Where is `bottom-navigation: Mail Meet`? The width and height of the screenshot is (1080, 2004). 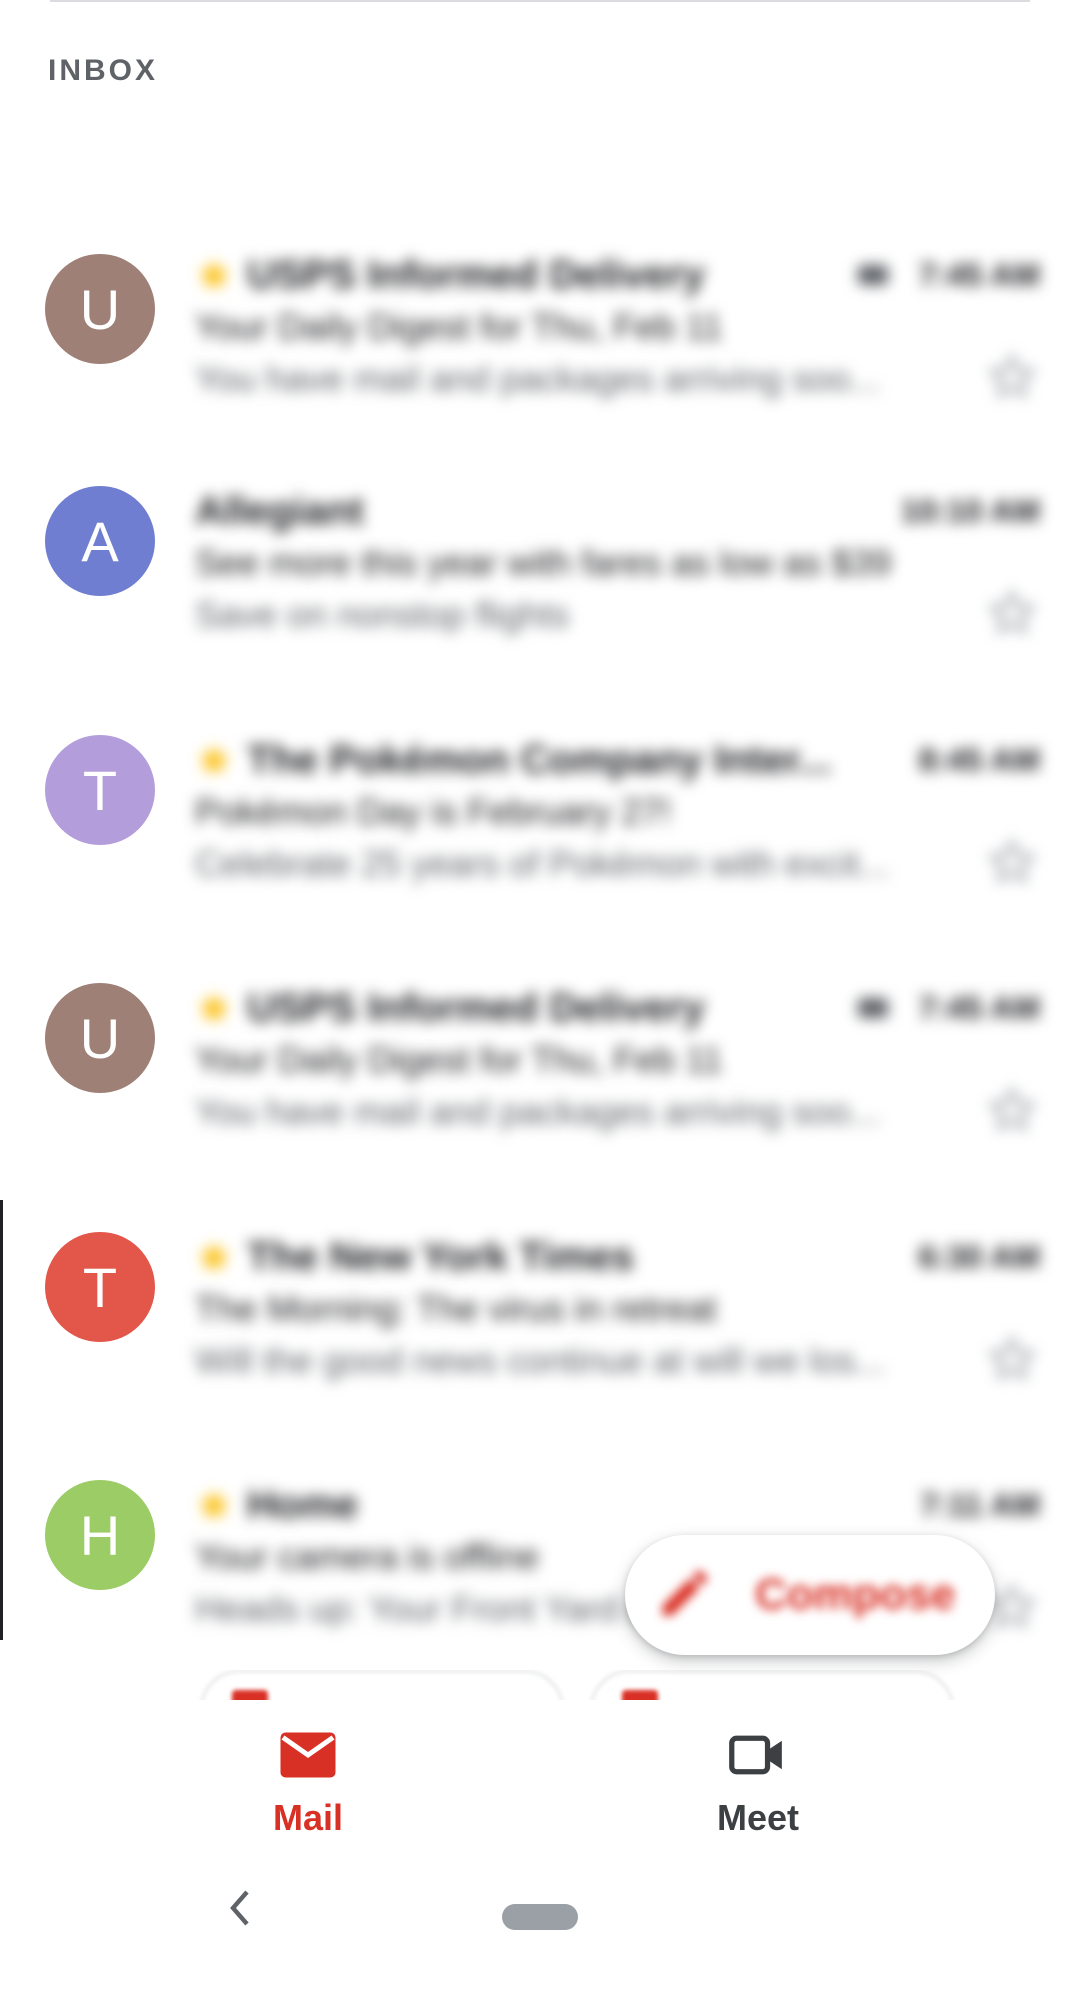 bottom-navigation: Mail Meet is located at coordinates (540, 1775).